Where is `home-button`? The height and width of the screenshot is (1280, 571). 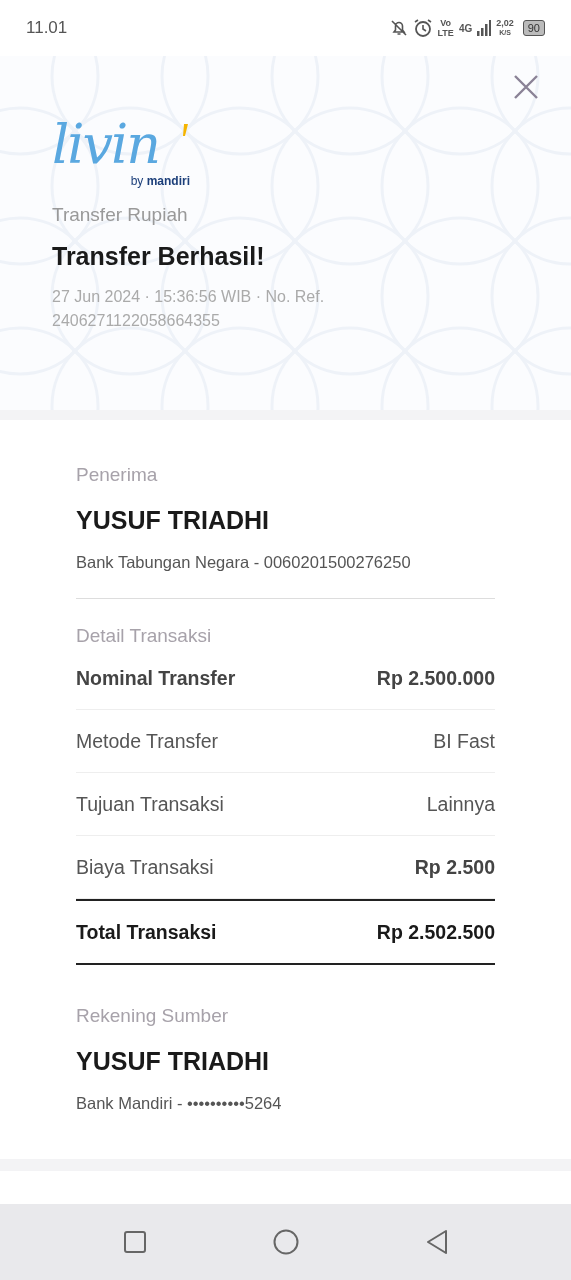
home-button is located at coordinates (286, 1242).